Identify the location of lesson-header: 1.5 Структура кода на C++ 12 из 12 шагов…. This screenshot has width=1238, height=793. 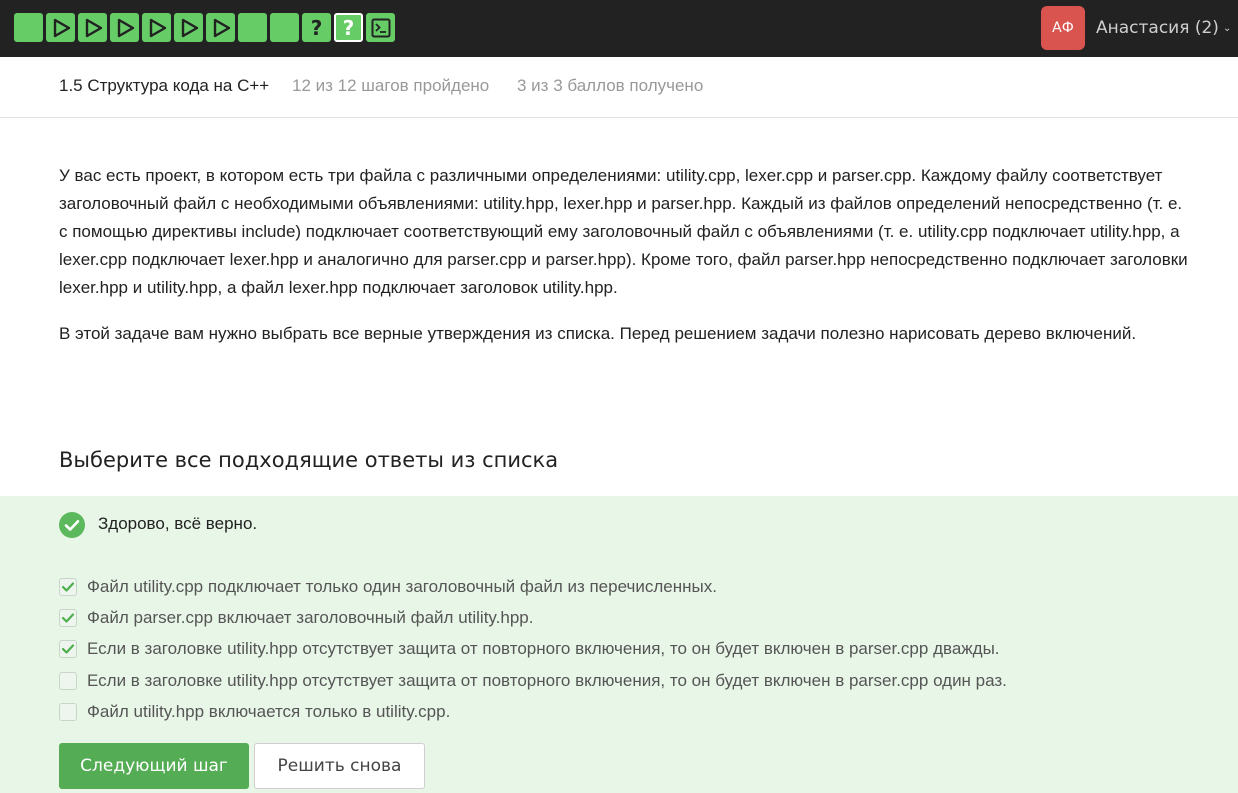
(619, 87).